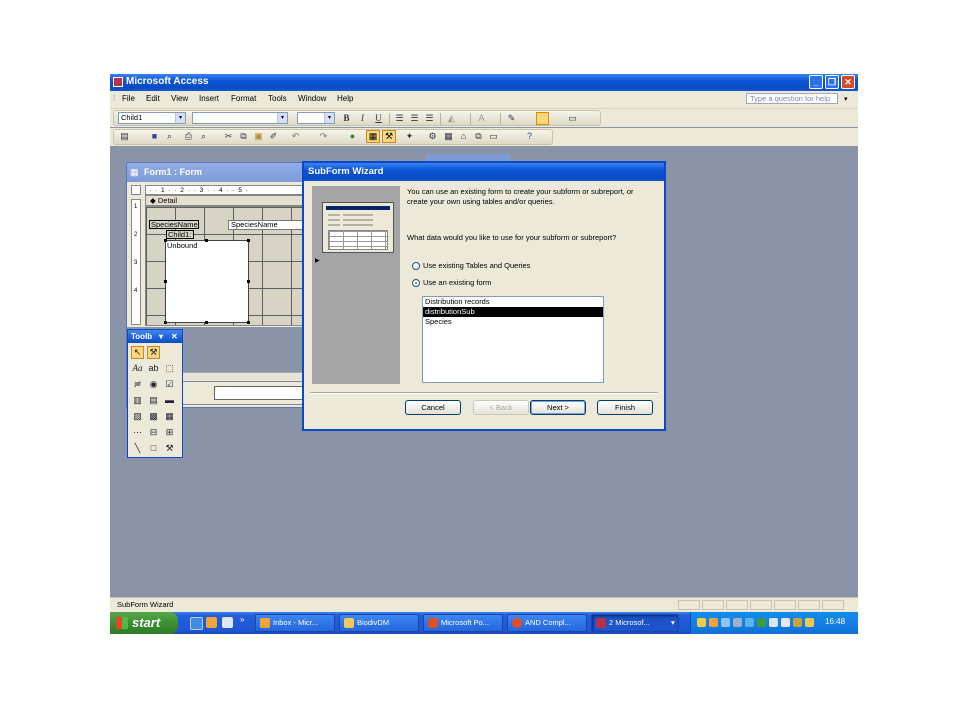 This screenshot has height=720, width=960. Describe the element at coordinates (137, 416) in the screenshot. I see `image-tool-icon: ▨` at that location.